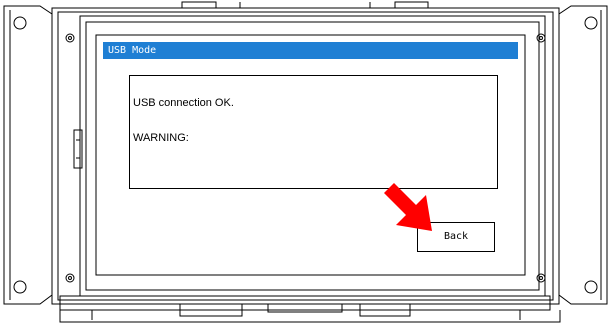 Image resolution: width=611 pixels, height=327 pixels. What do you see at coordinates (583, 155) in the screenshot?
I see `right-bracket` at bounding box center [583, 155].